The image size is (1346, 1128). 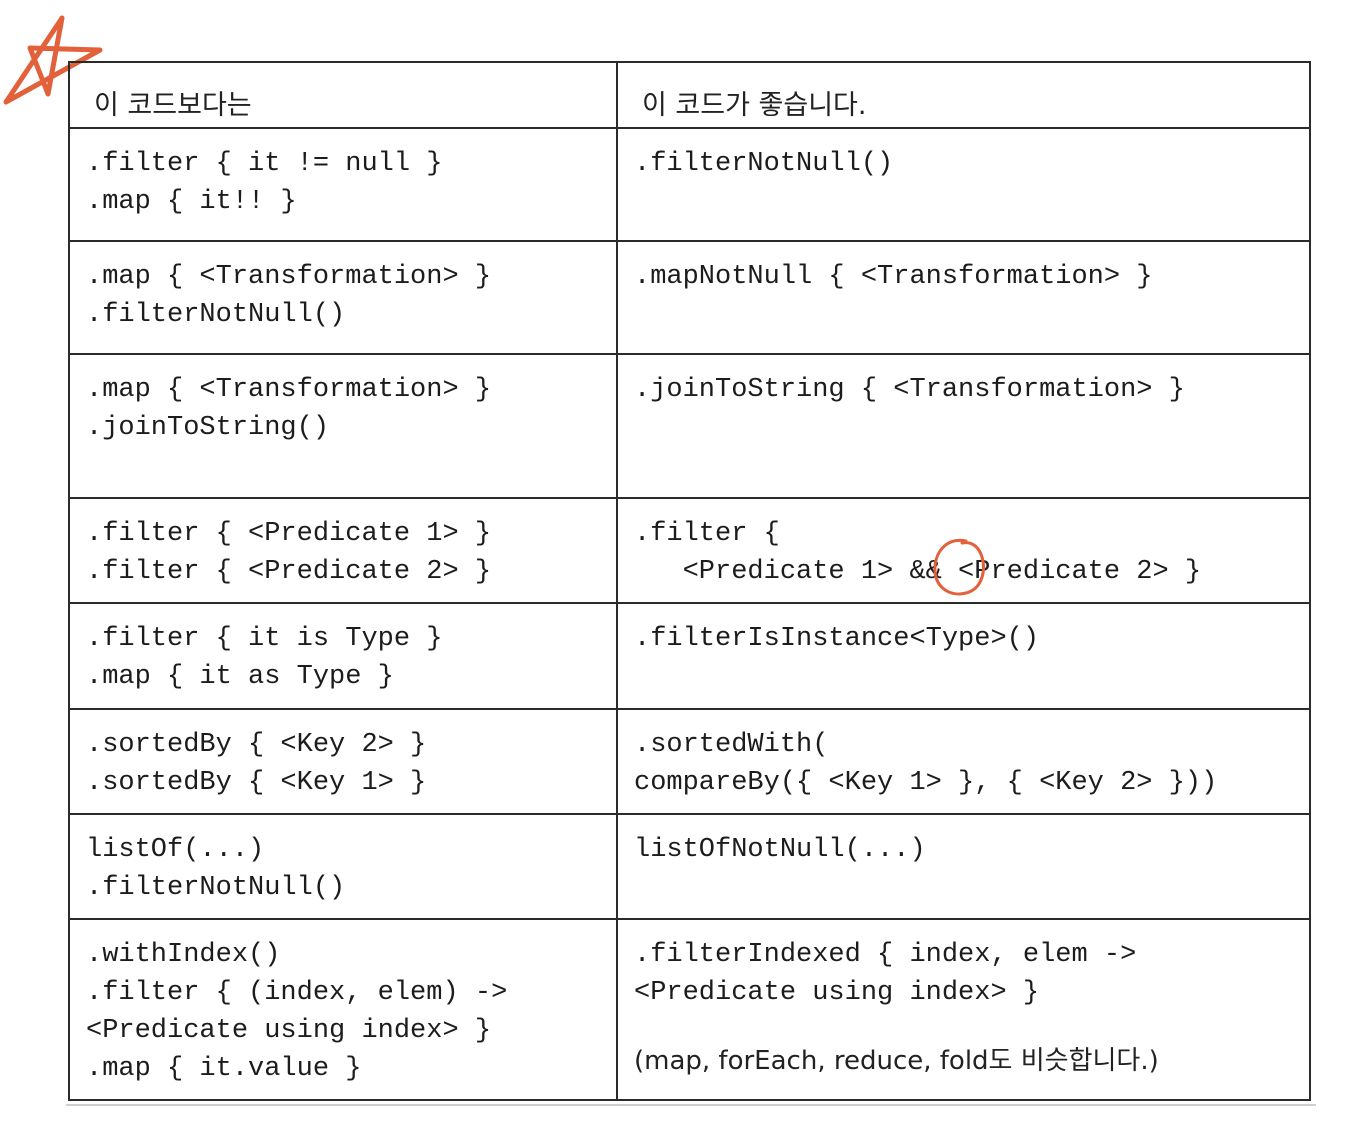 What do you see at coordinates (926, 783) in the screenshot?
I see `code-line: compareBy({ <Key 1> }, { <Key 2> }))` at bounding box center [926, 783].